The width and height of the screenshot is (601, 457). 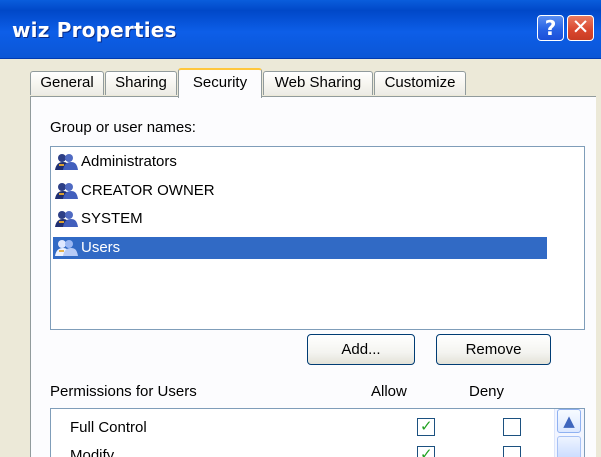 What do you see at coordinates (92, 452) in the screenshot?
I see `permission-name: Modify` at bounding box center [92, 452].